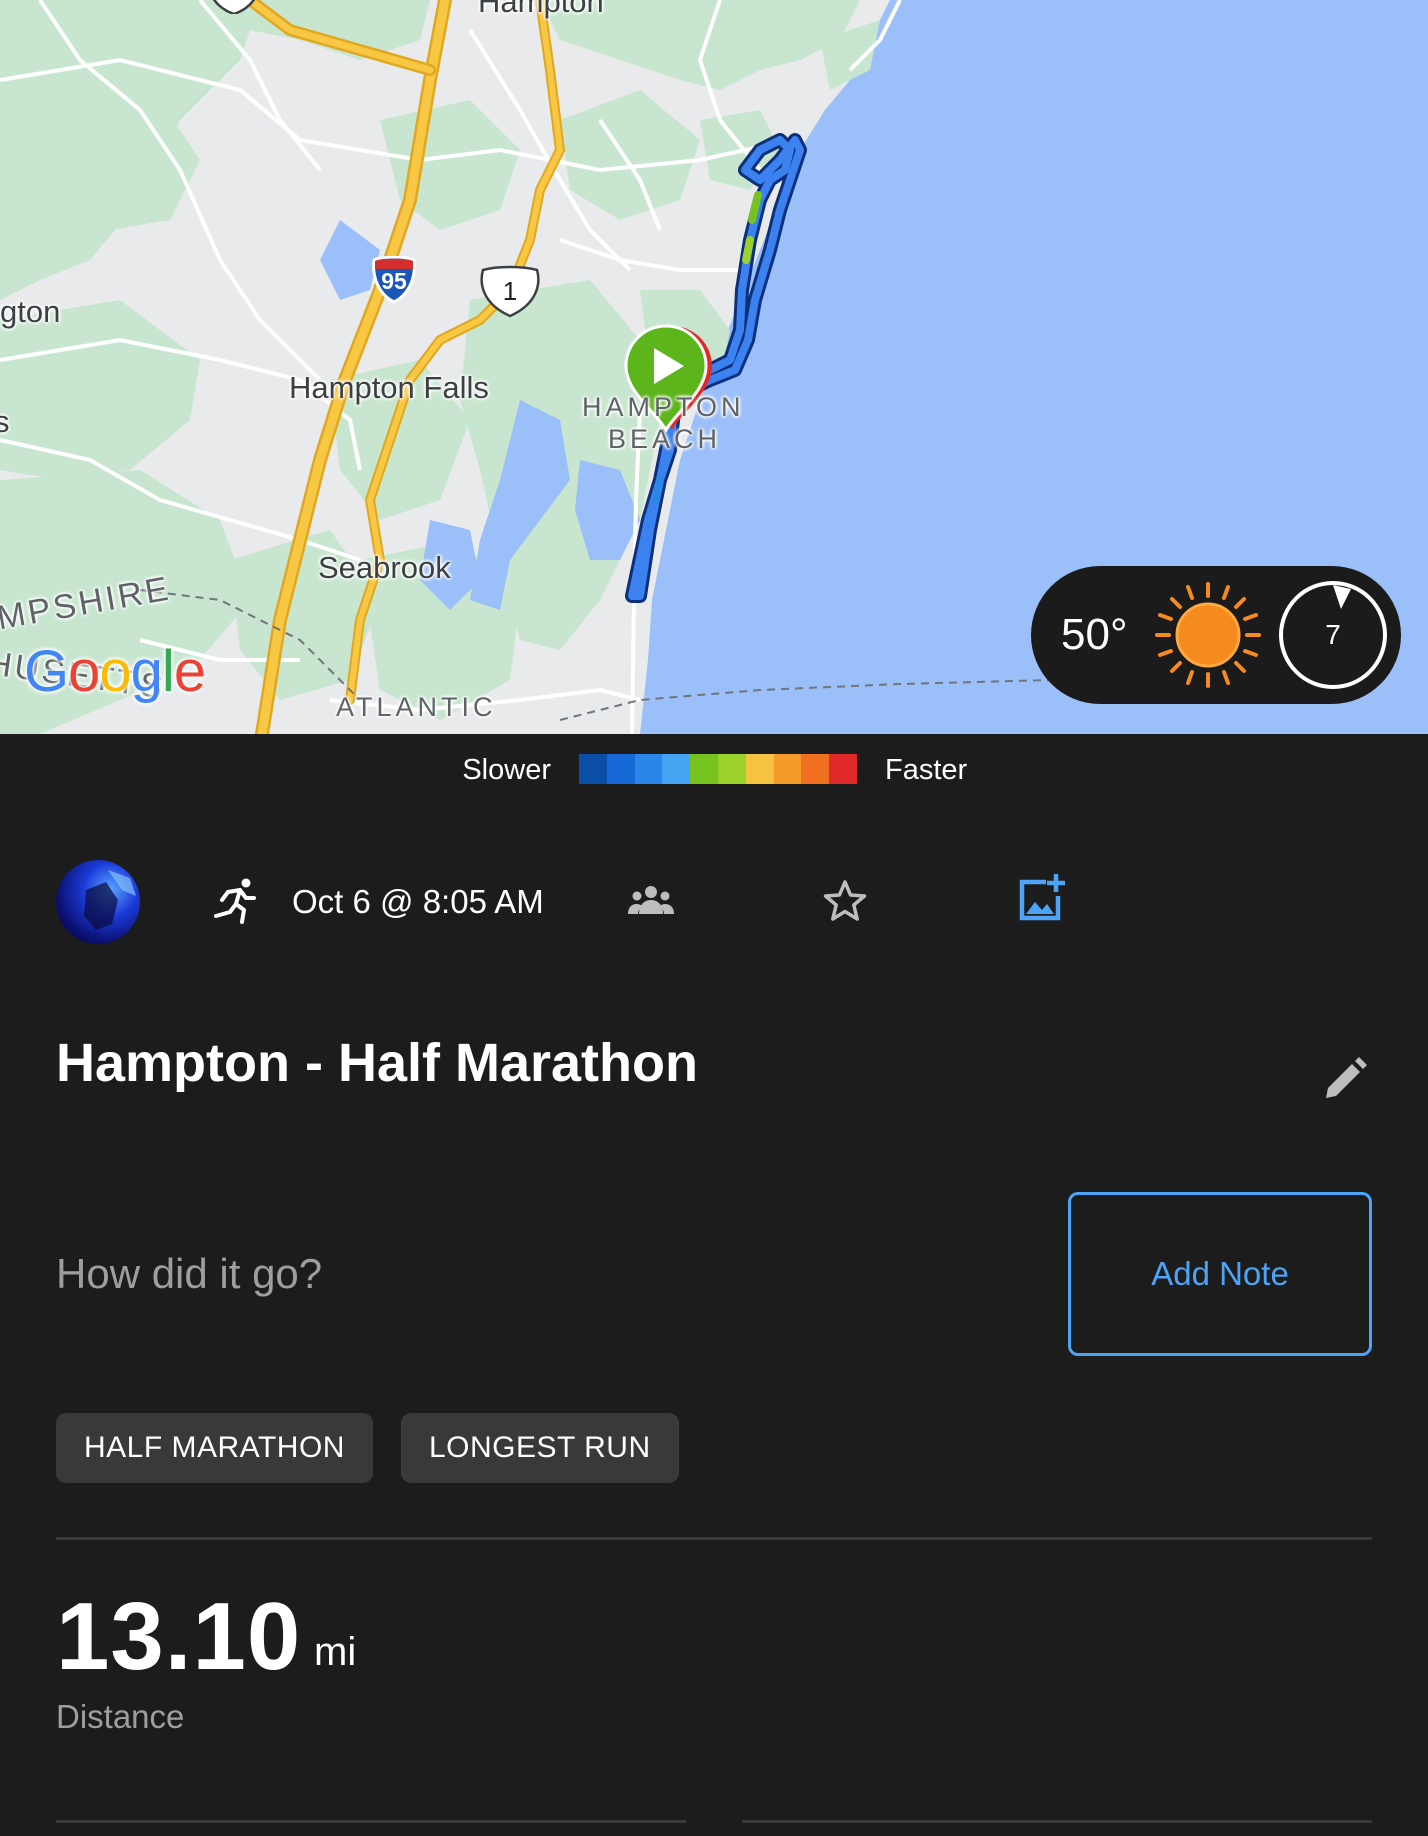  I want to click on pace-legend: Slower Faster, so click(714, 769).